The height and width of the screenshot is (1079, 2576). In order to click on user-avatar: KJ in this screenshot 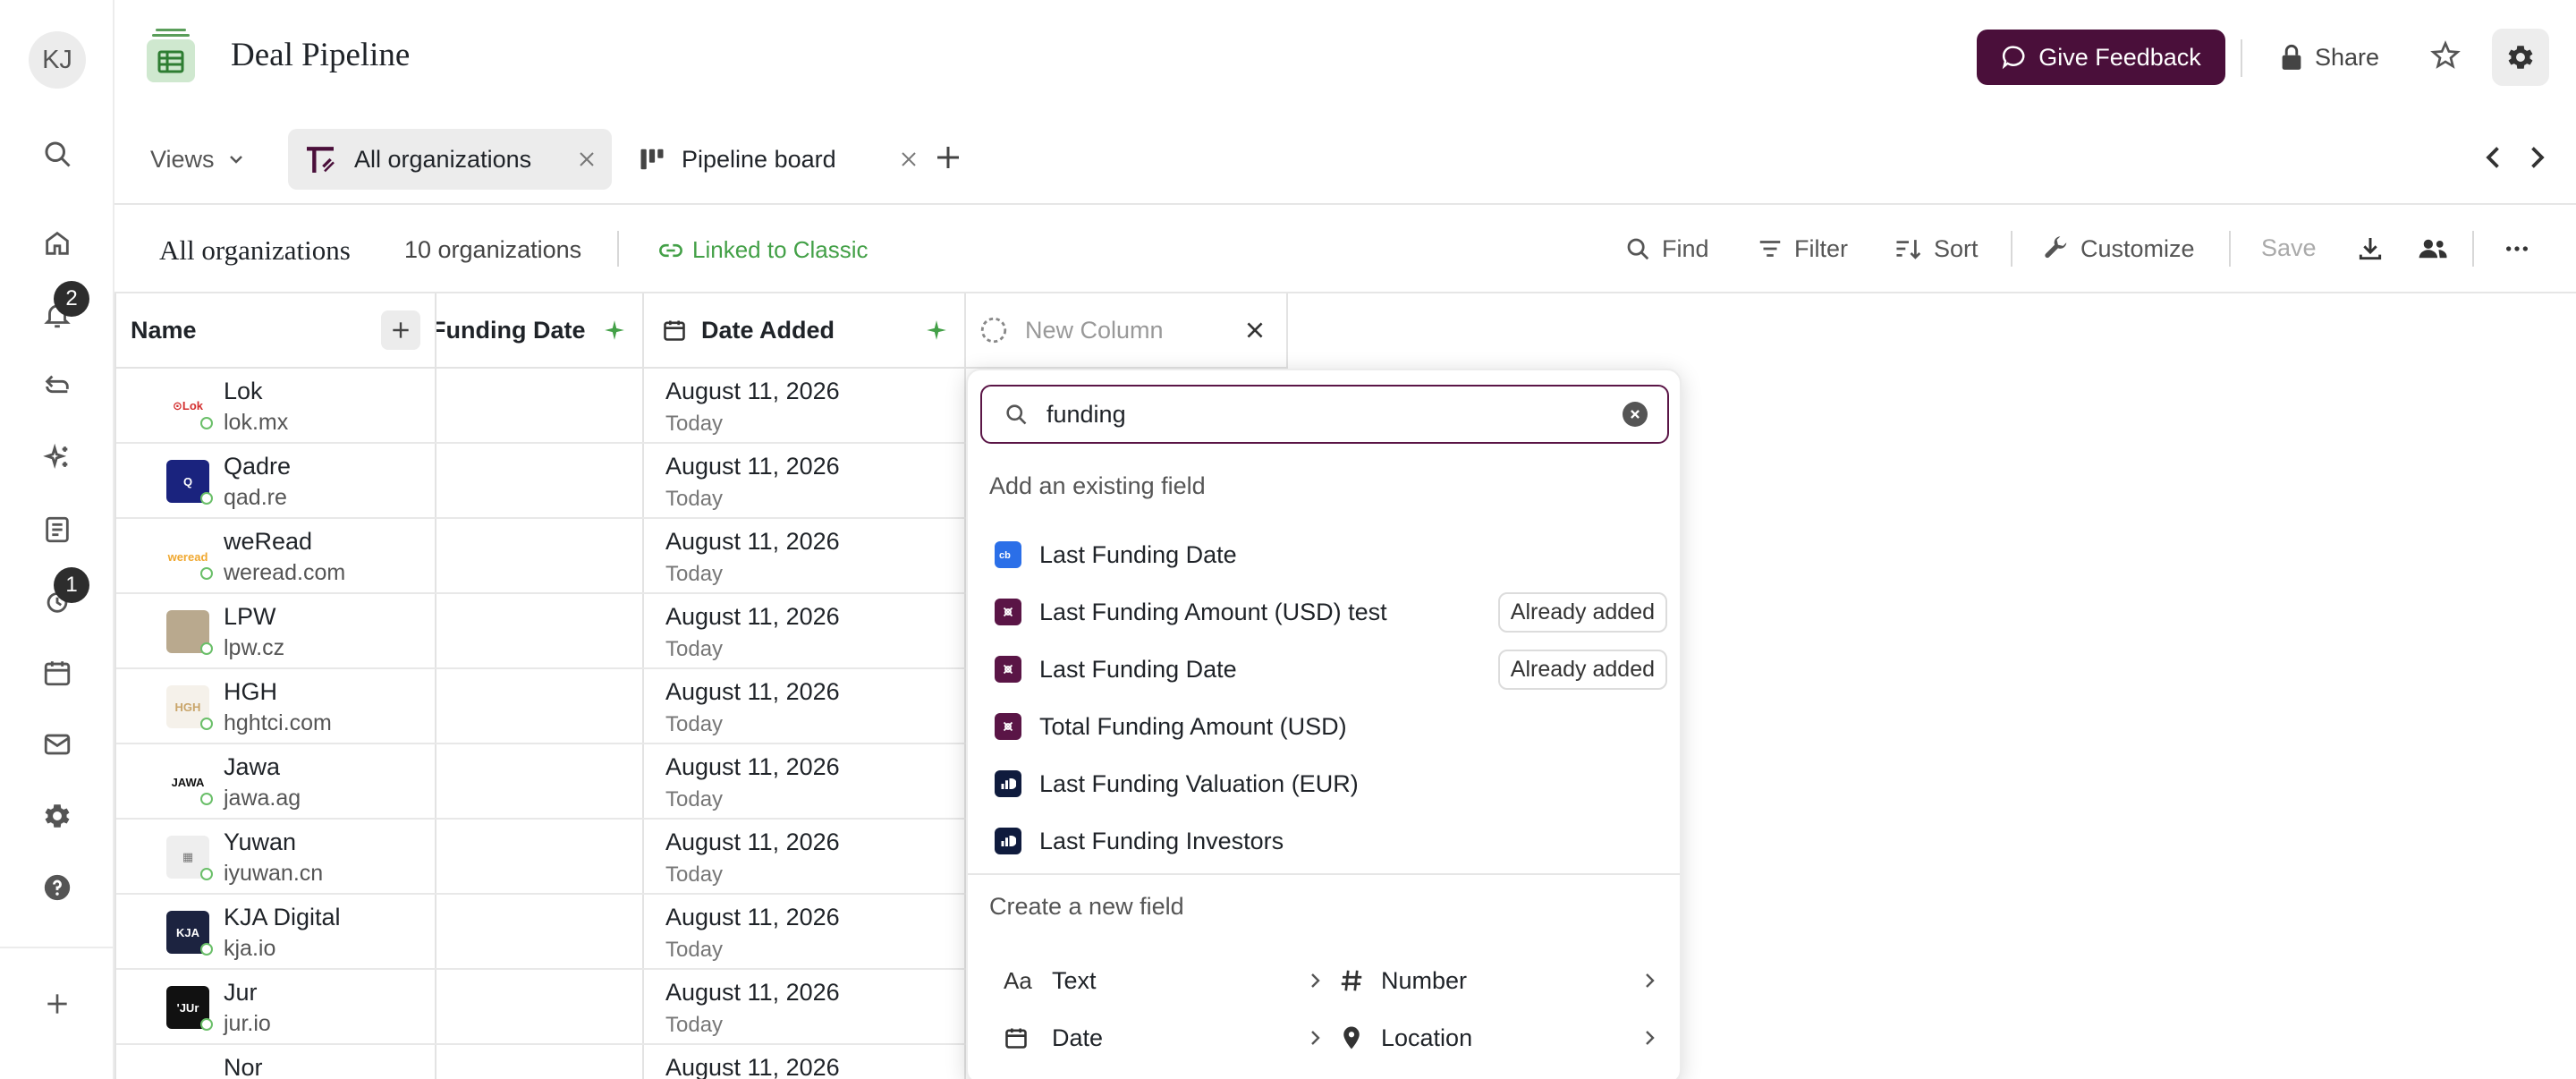, I will do `click(57, 60)`.